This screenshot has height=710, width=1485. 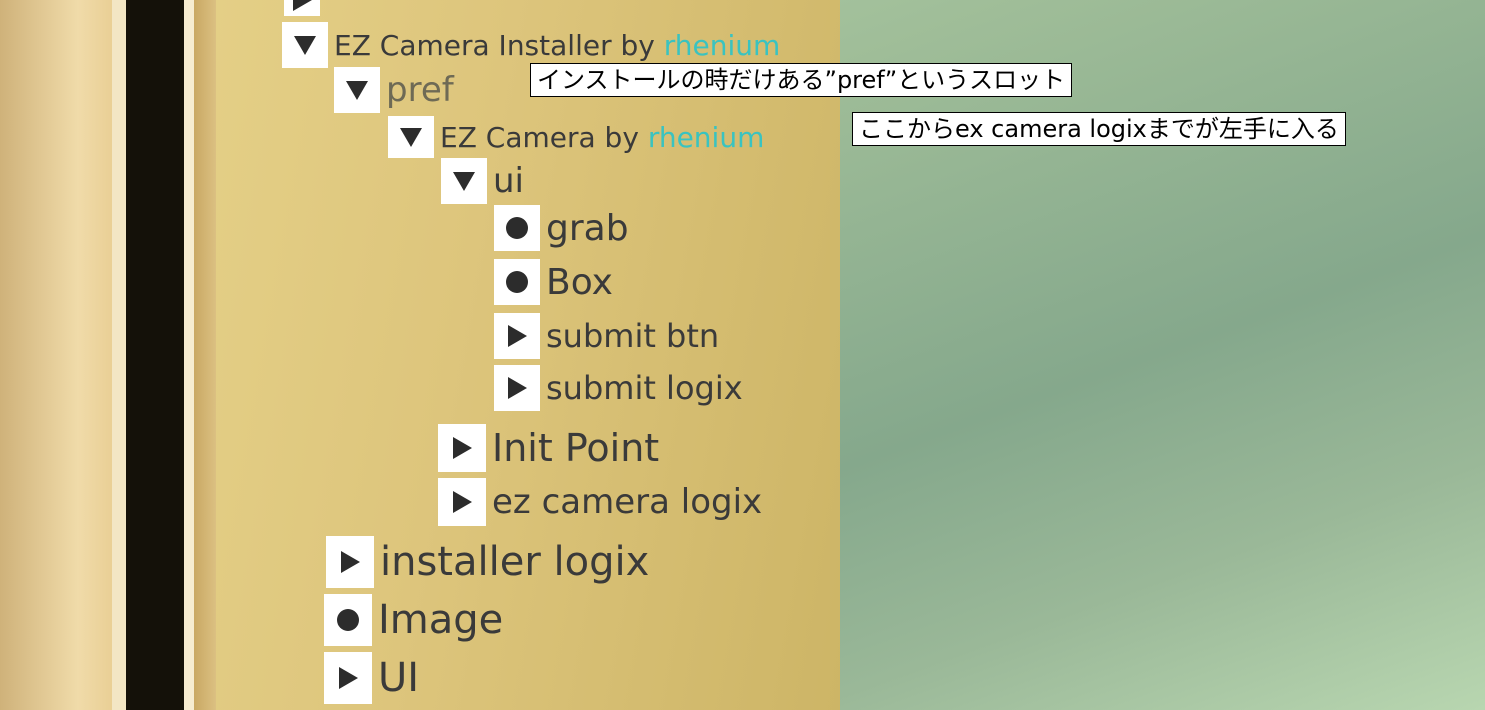 What do you see at coordinates (627, 502) in the screenshot?
I see `tree-item-label: ez camera logix` at bounding box center [627, 502].